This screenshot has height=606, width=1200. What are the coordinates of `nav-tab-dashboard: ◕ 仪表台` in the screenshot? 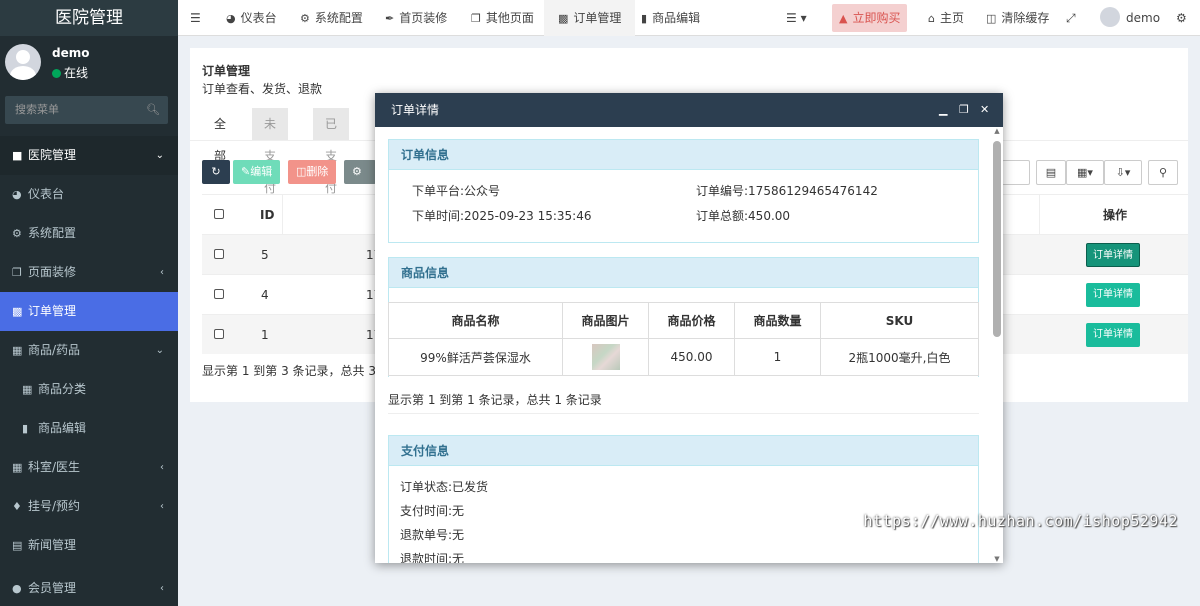 It's located at (251, 18).